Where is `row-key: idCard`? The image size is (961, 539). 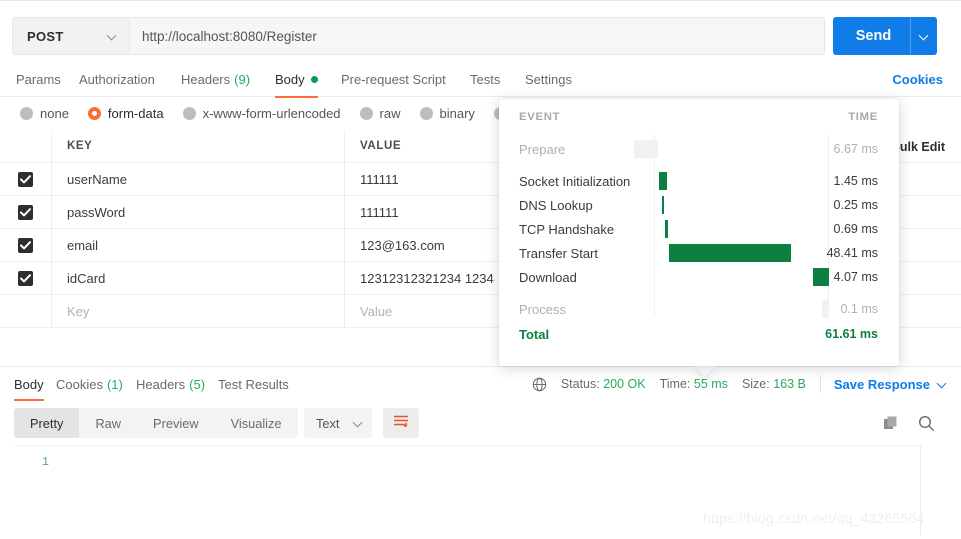
row-key: idCard is located at coordinates (86, 278).